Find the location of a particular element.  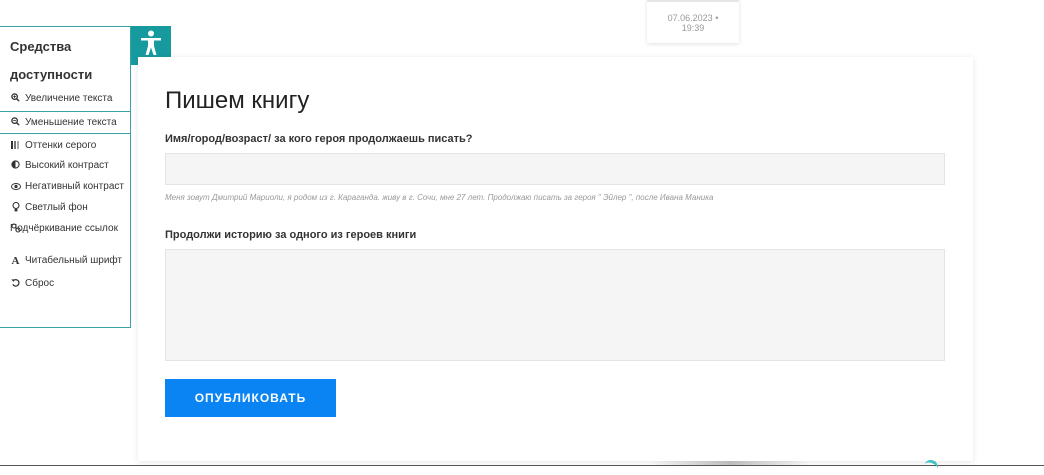

option-light-background: Светлый фон is located at coordinates (65, 207).